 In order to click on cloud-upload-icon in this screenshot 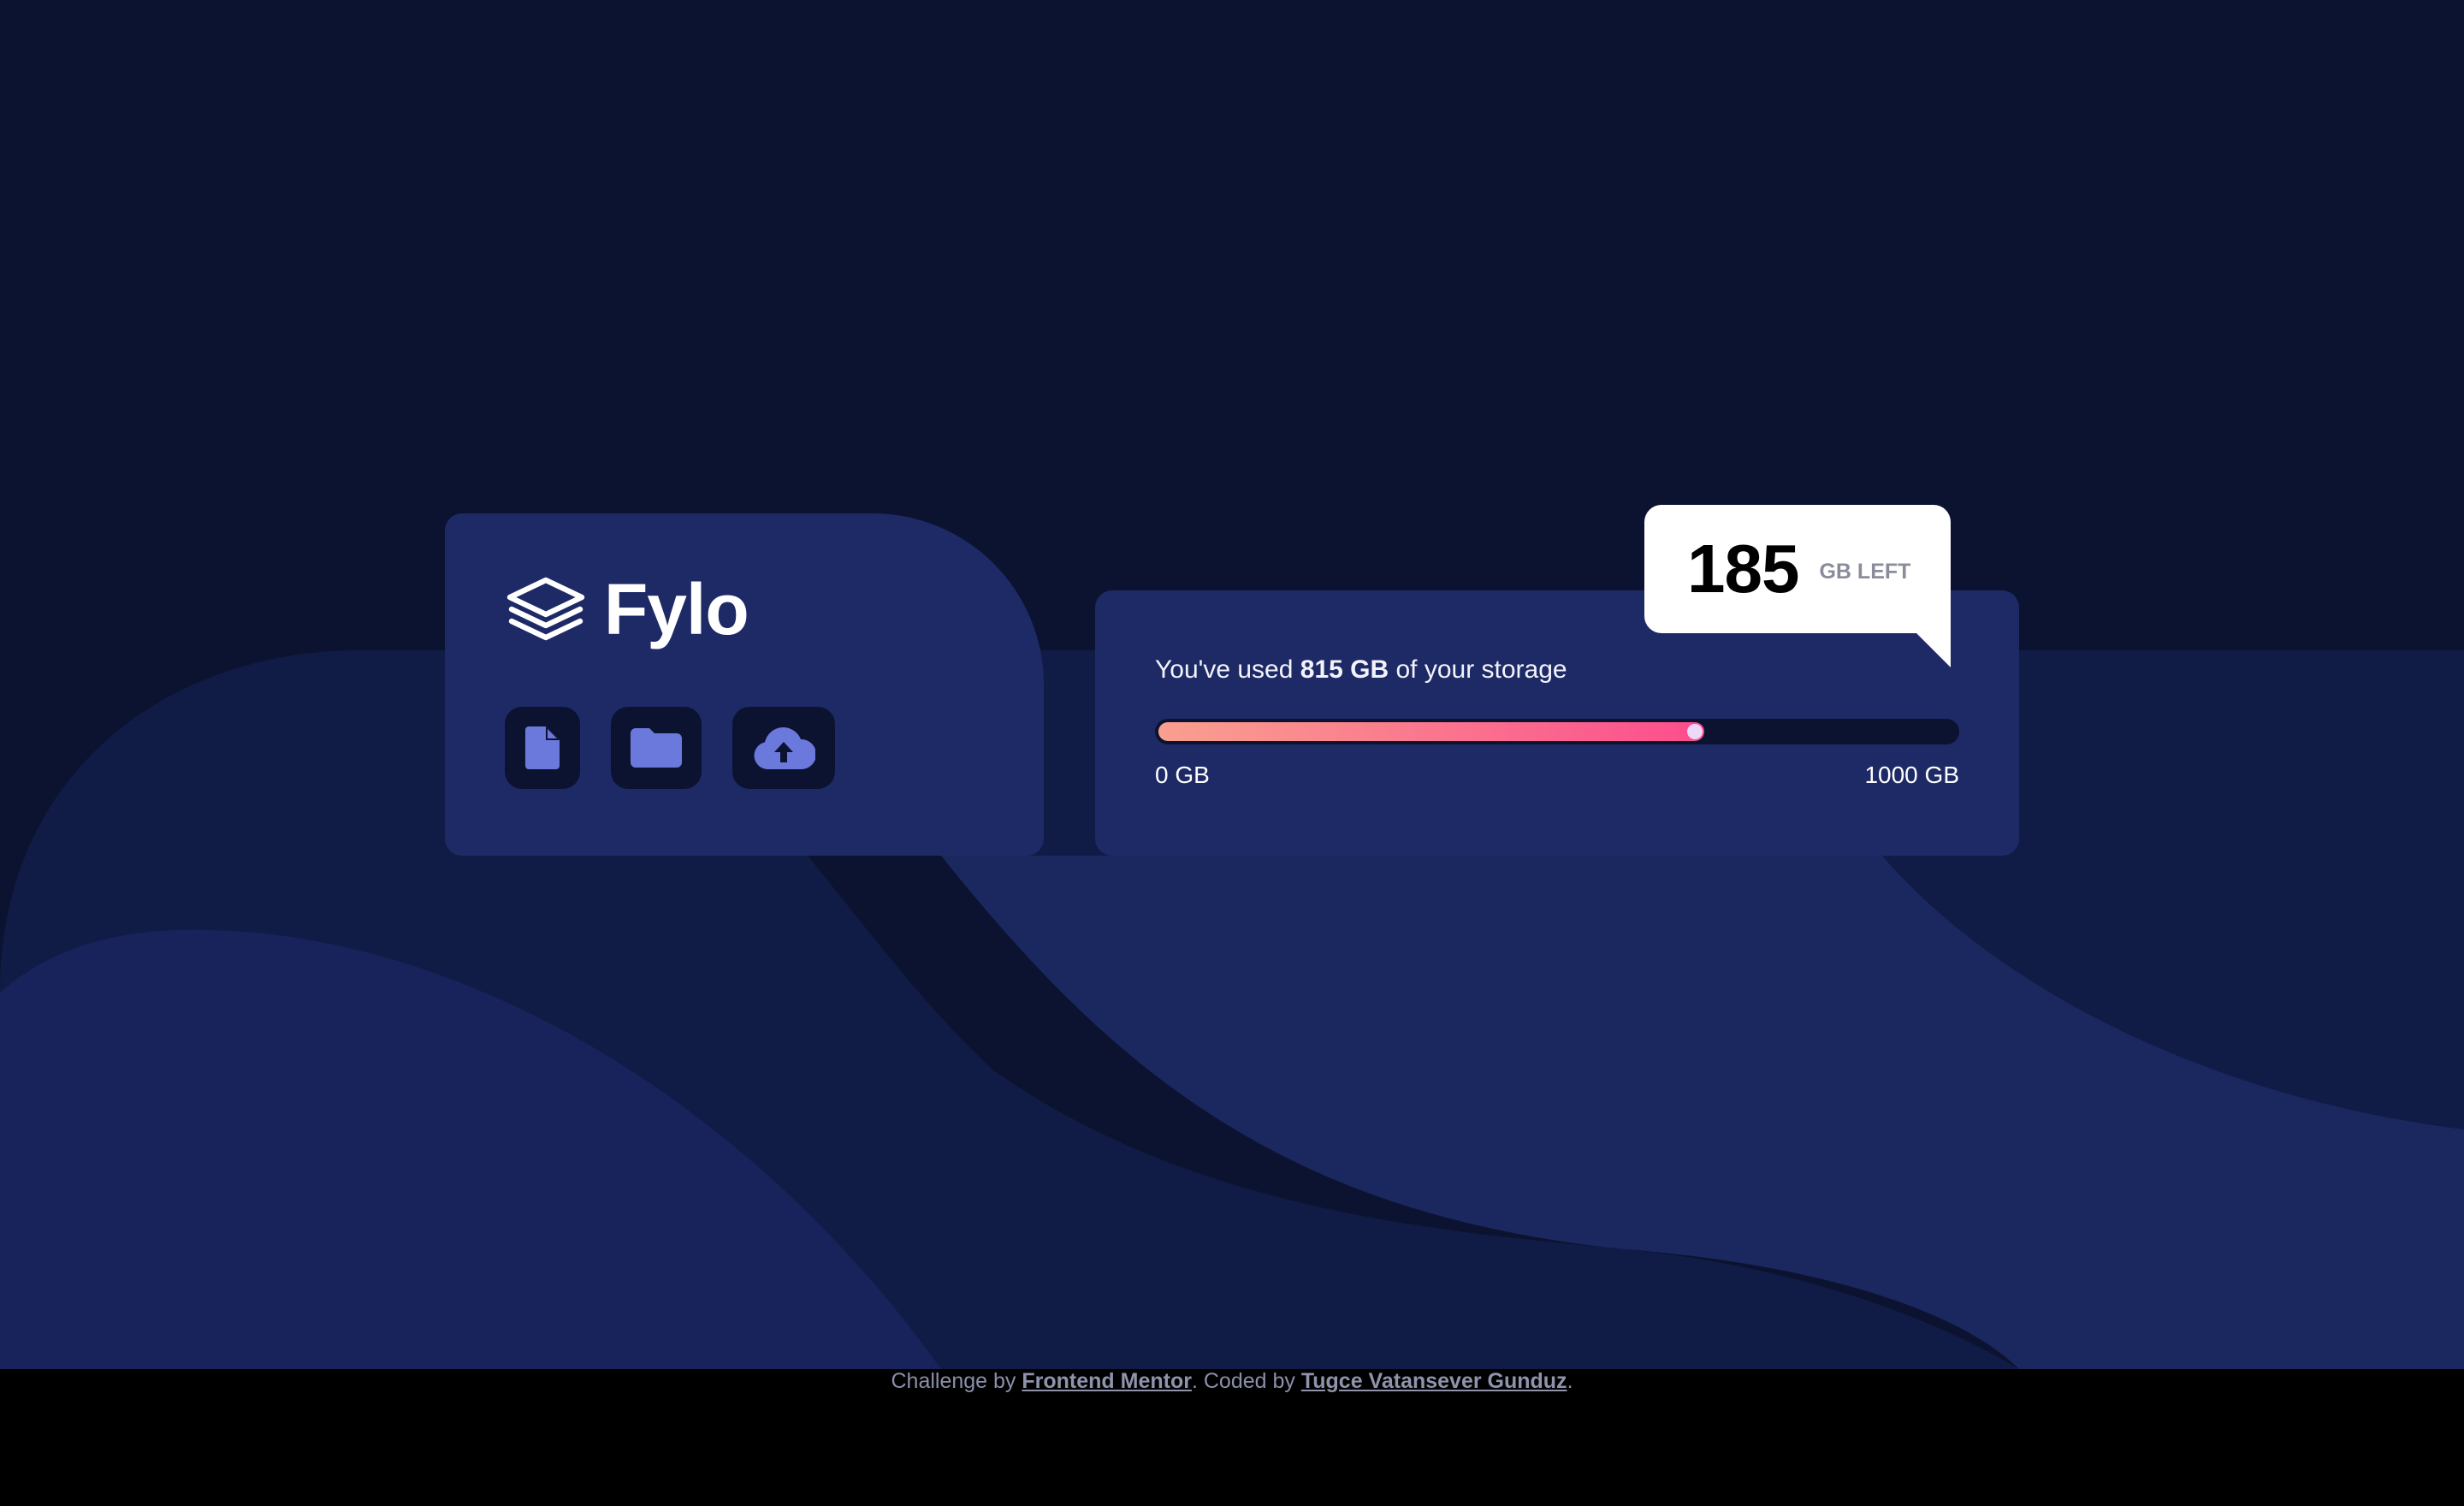, I will do `click(784, 748)`.